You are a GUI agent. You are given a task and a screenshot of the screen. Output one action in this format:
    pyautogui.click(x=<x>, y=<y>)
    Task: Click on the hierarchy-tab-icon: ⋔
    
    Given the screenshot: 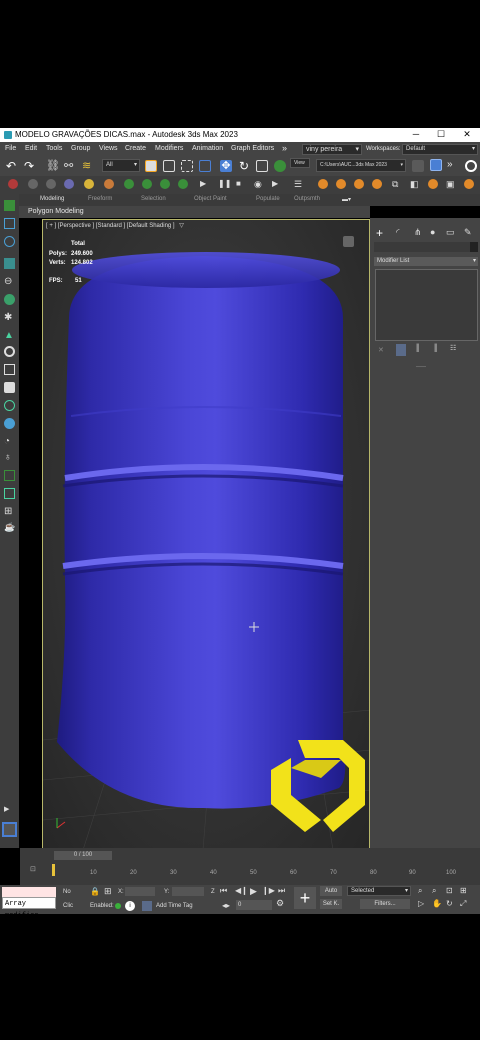 What is the action you would take?
    pyautogui.click(x=418, y=232)
    